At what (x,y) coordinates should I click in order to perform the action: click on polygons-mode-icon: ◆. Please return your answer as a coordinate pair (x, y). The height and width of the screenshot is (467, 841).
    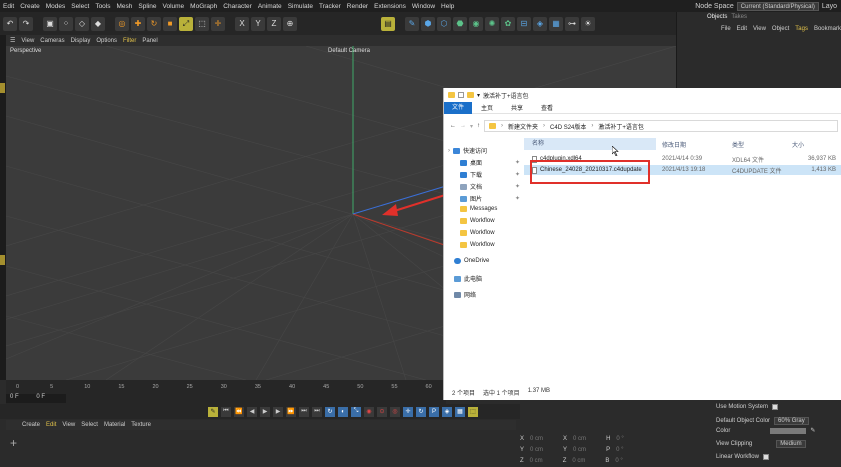
    Looking at the image, I should click on (98, 23).